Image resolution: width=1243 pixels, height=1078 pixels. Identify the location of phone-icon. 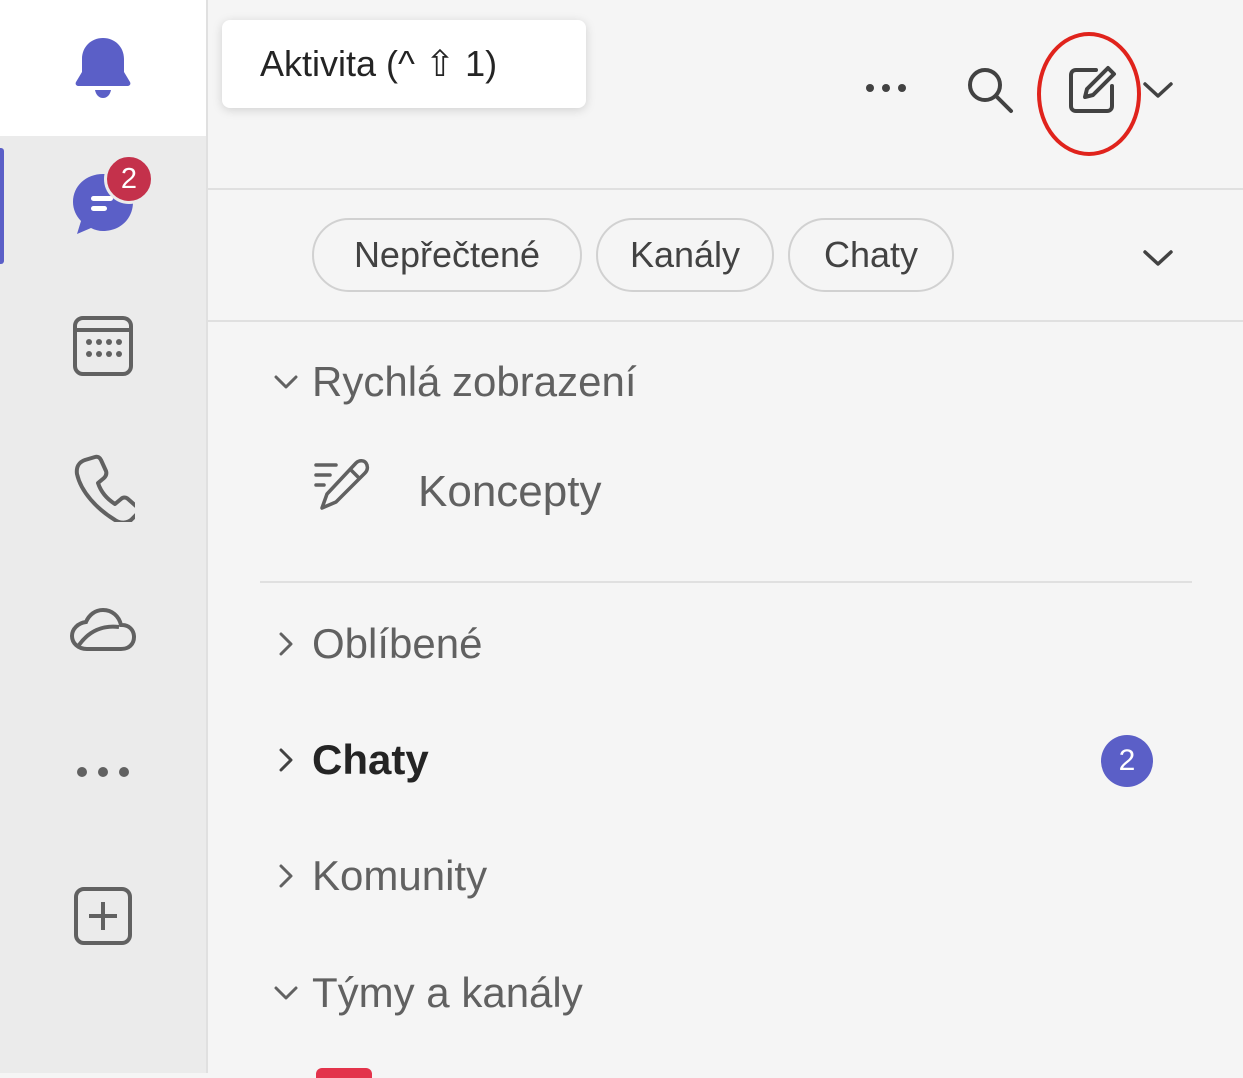
(103, 488).